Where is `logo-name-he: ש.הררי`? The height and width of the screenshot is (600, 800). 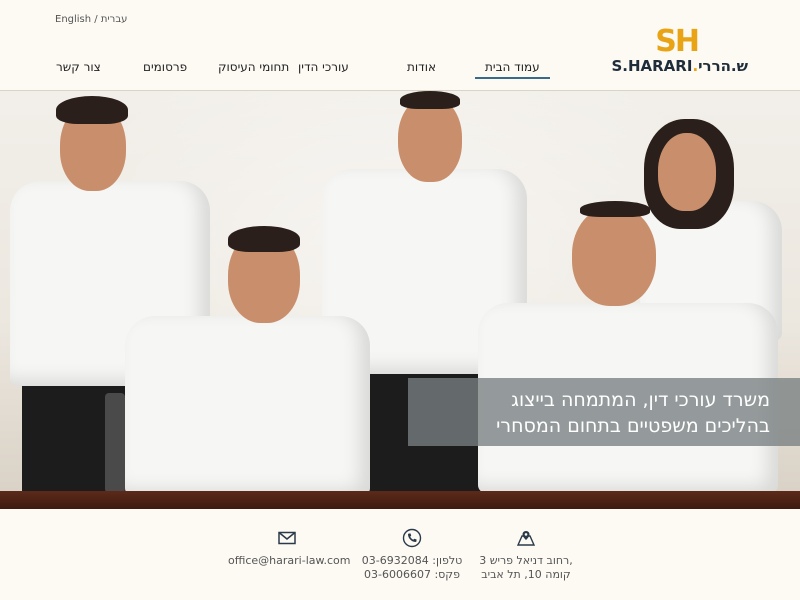 logo-name-he: ש.הררי is located at coordinates (723, 66).